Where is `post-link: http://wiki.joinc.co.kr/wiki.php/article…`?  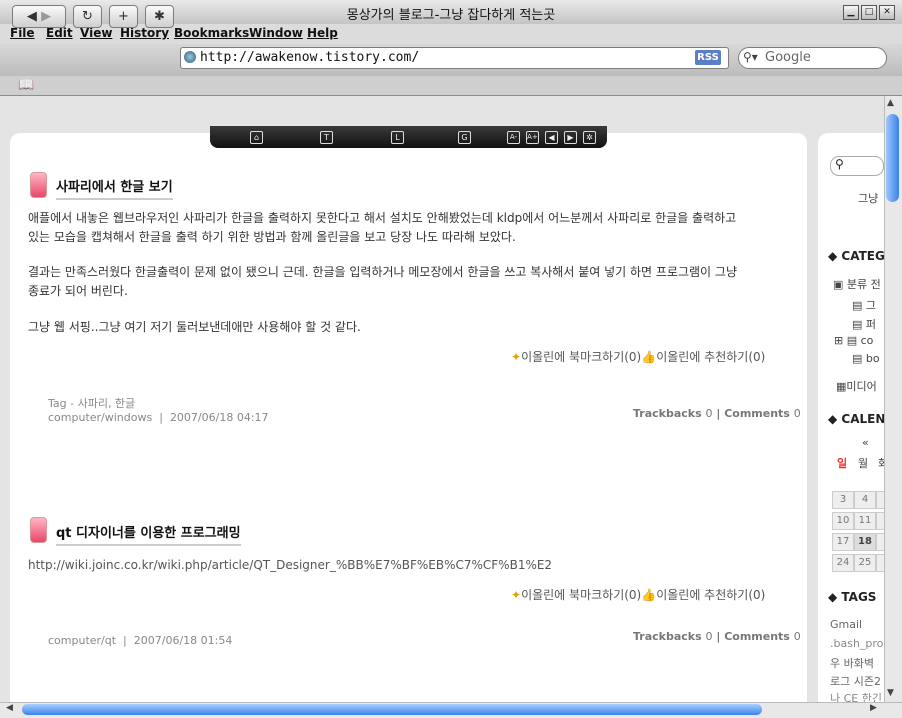 post-link: http://wiki.joinc.co.kr/wiki.php/article… is located at coordinates (290, 565).